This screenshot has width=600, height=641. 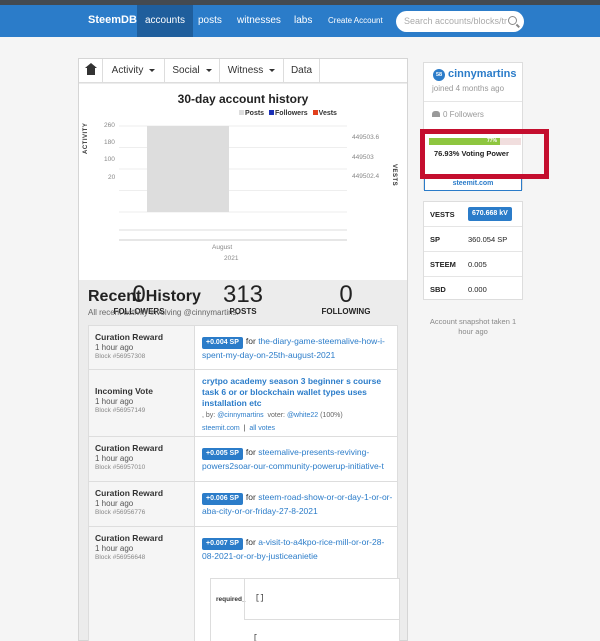 What do you see at coordinates (435, 239) in the screenshot?
I see `balance-key: SP` at bounding box center [435, 239].